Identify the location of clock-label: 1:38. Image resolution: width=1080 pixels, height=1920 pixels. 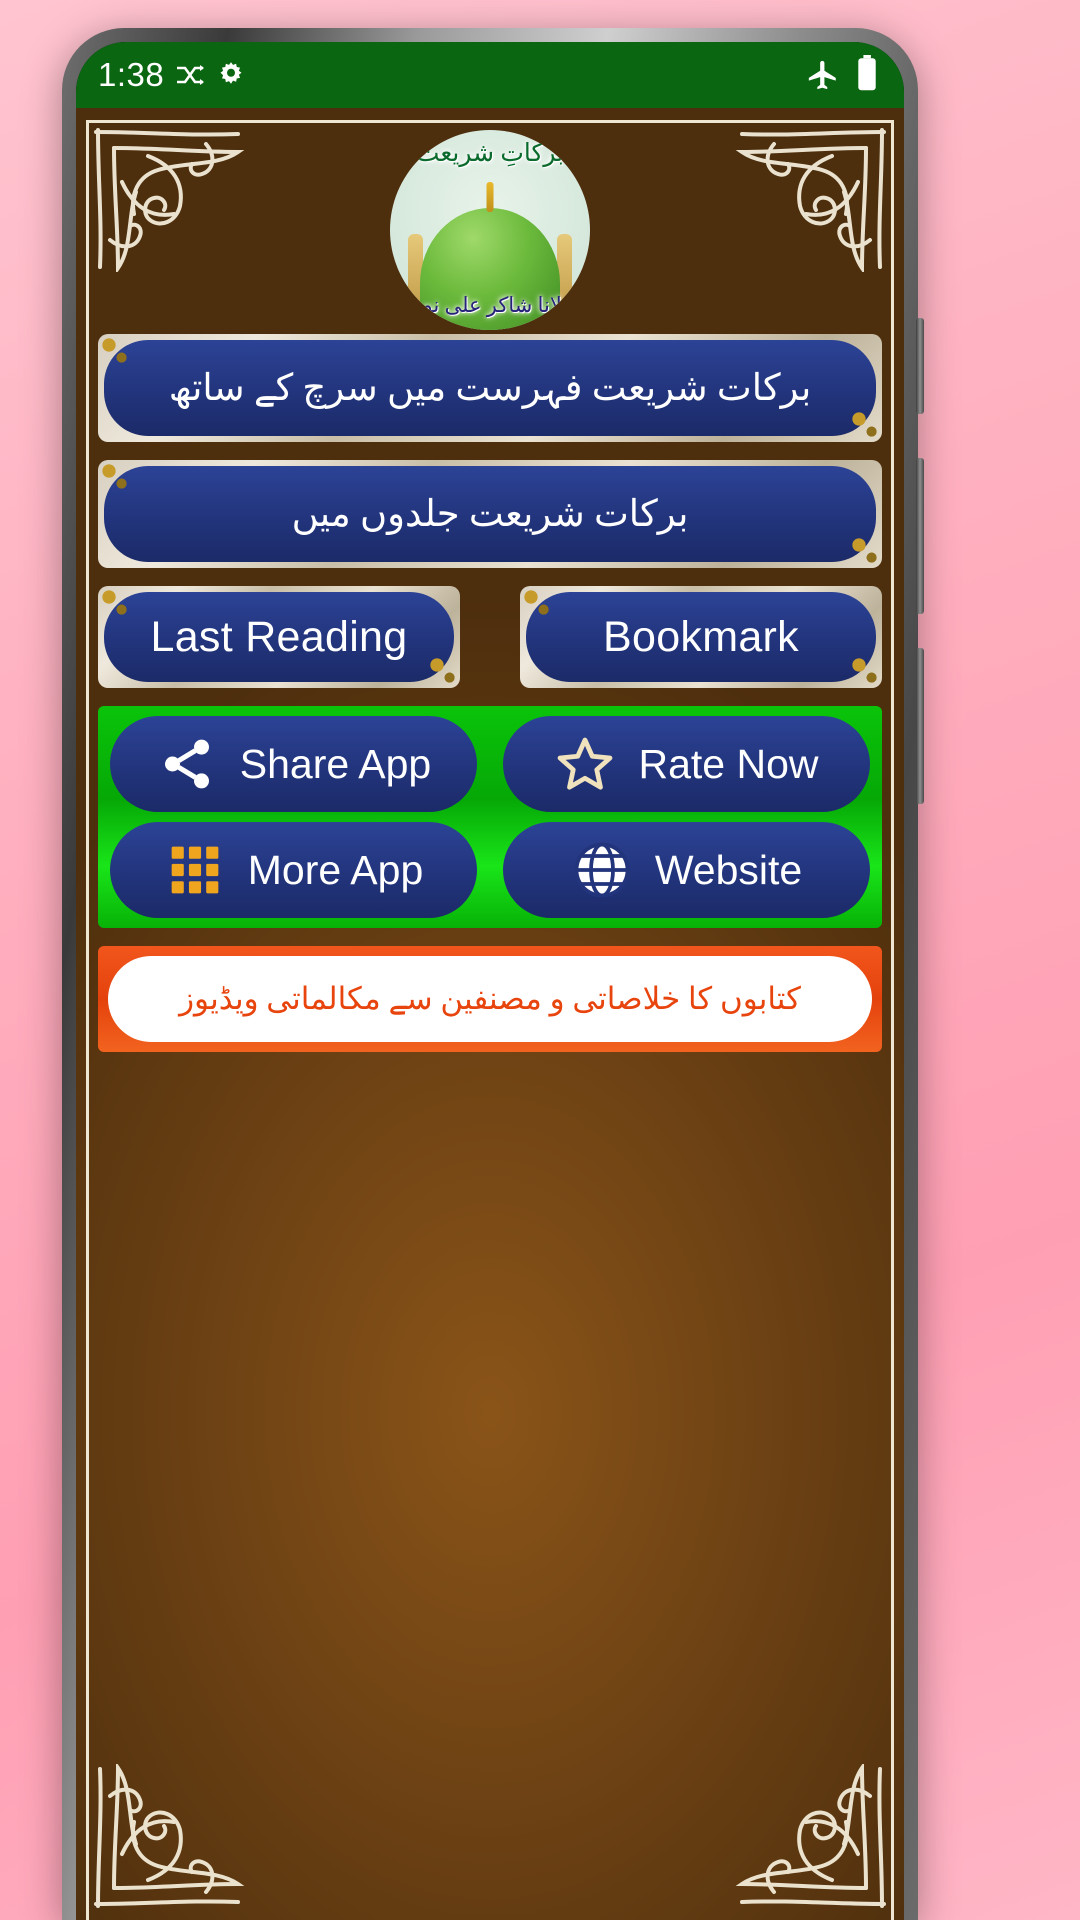
(131, 74).